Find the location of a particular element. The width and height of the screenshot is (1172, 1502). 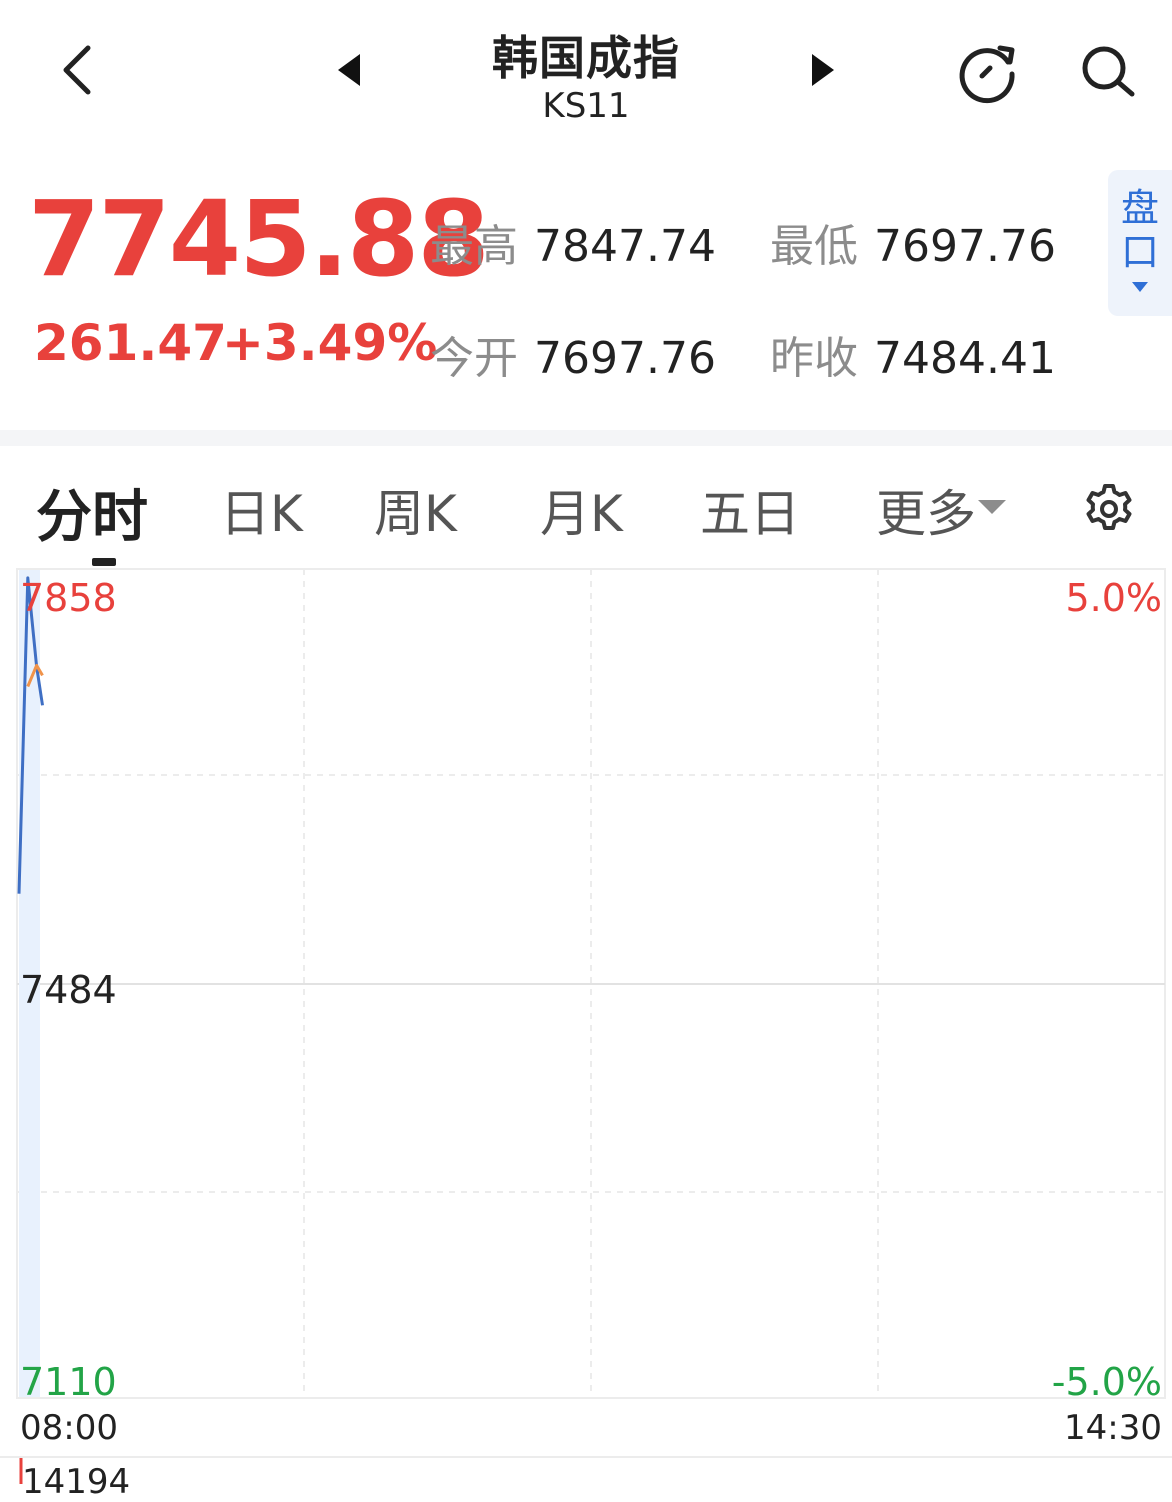

pankou-label: 盘口 is located at coordinates (1140, 230).